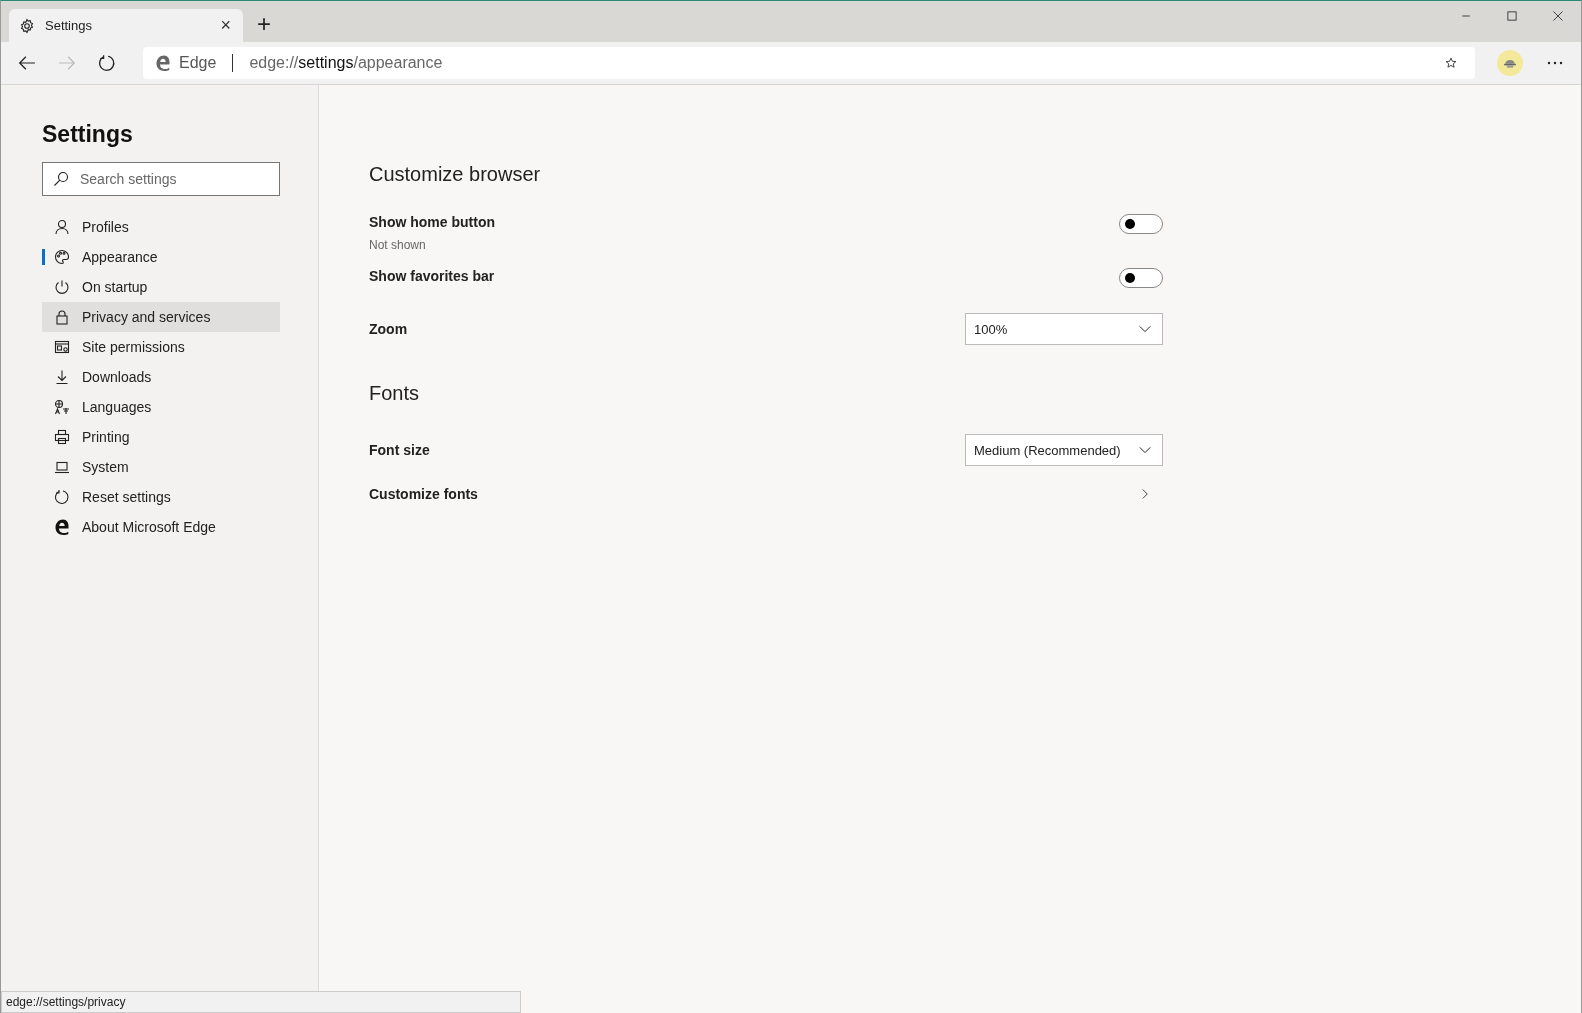 The width and height of the screenshot is (1582, 1013). Describe the element at coordinates (27, 63) in the screenshot. I see `back-arrow-icon` at that location.